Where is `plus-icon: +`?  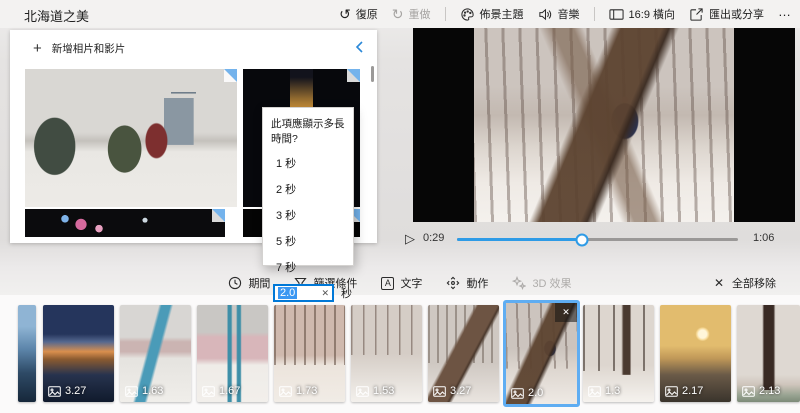 plus-icon: + is located at coordinates (37, 48).